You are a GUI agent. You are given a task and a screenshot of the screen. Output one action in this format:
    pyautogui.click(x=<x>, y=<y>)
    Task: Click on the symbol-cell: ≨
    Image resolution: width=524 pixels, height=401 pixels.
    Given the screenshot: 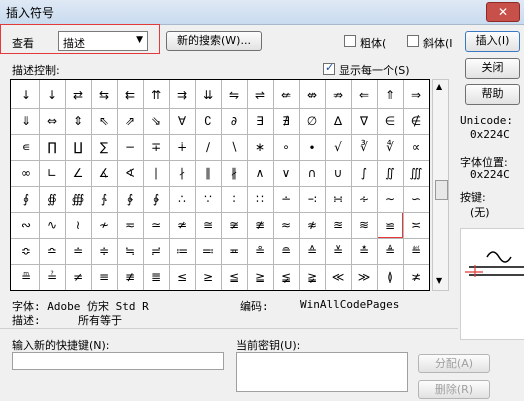 What is the action you would take?
    pyautogui.click(x=286, y=277)
    